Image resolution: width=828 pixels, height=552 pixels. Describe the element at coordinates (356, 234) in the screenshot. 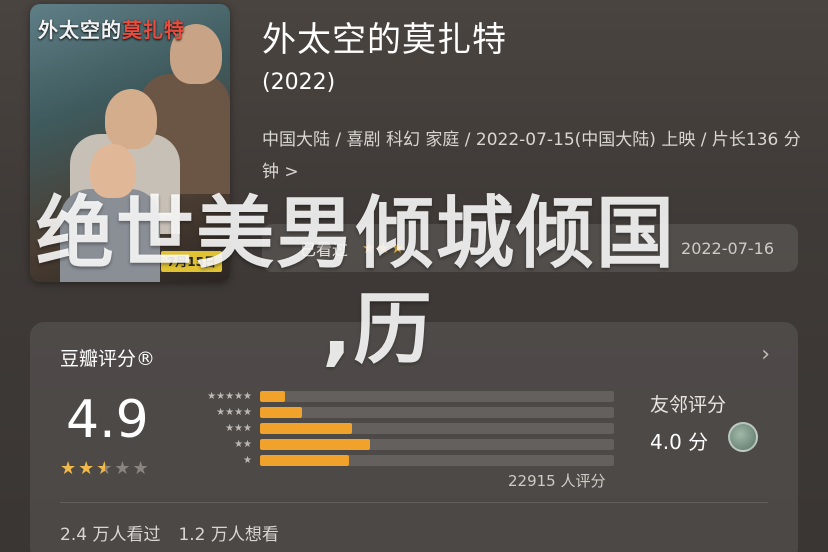

I see `overlay-line-1: 绝世美男倾城倾国` at that location.